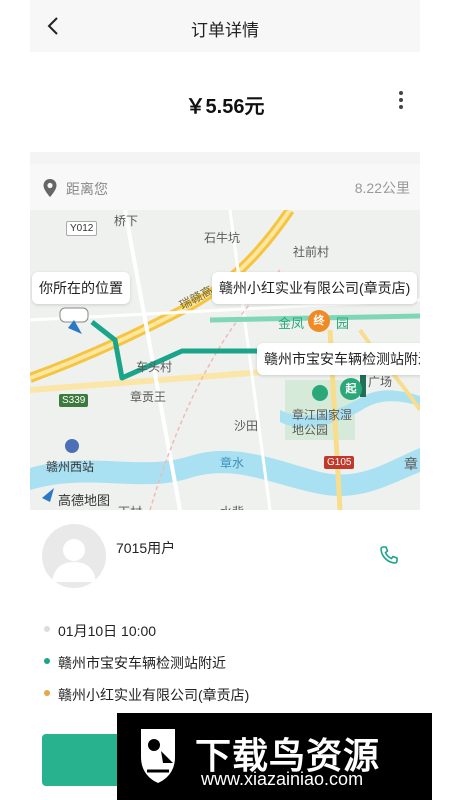 The height and width of the screenshot is (800, 450). I want to click on from-dot, so click(47, 661).